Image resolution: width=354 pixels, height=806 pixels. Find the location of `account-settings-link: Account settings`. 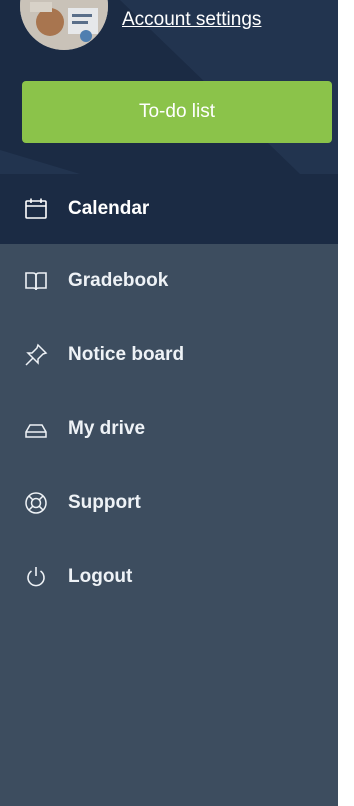

account-settings-link: Account settings is located at coordinates (191, 20).